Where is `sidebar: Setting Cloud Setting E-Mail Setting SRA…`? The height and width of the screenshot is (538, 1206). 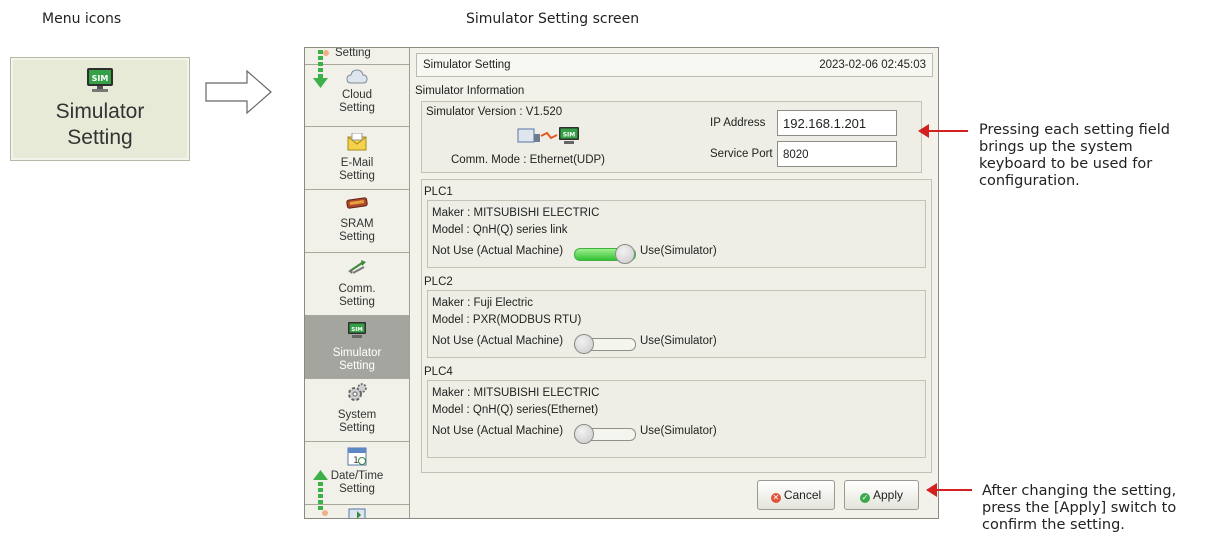
sidebar: Setting Cloud Setting E-Mail Setting SRA… is located at coordinates (357, 283).